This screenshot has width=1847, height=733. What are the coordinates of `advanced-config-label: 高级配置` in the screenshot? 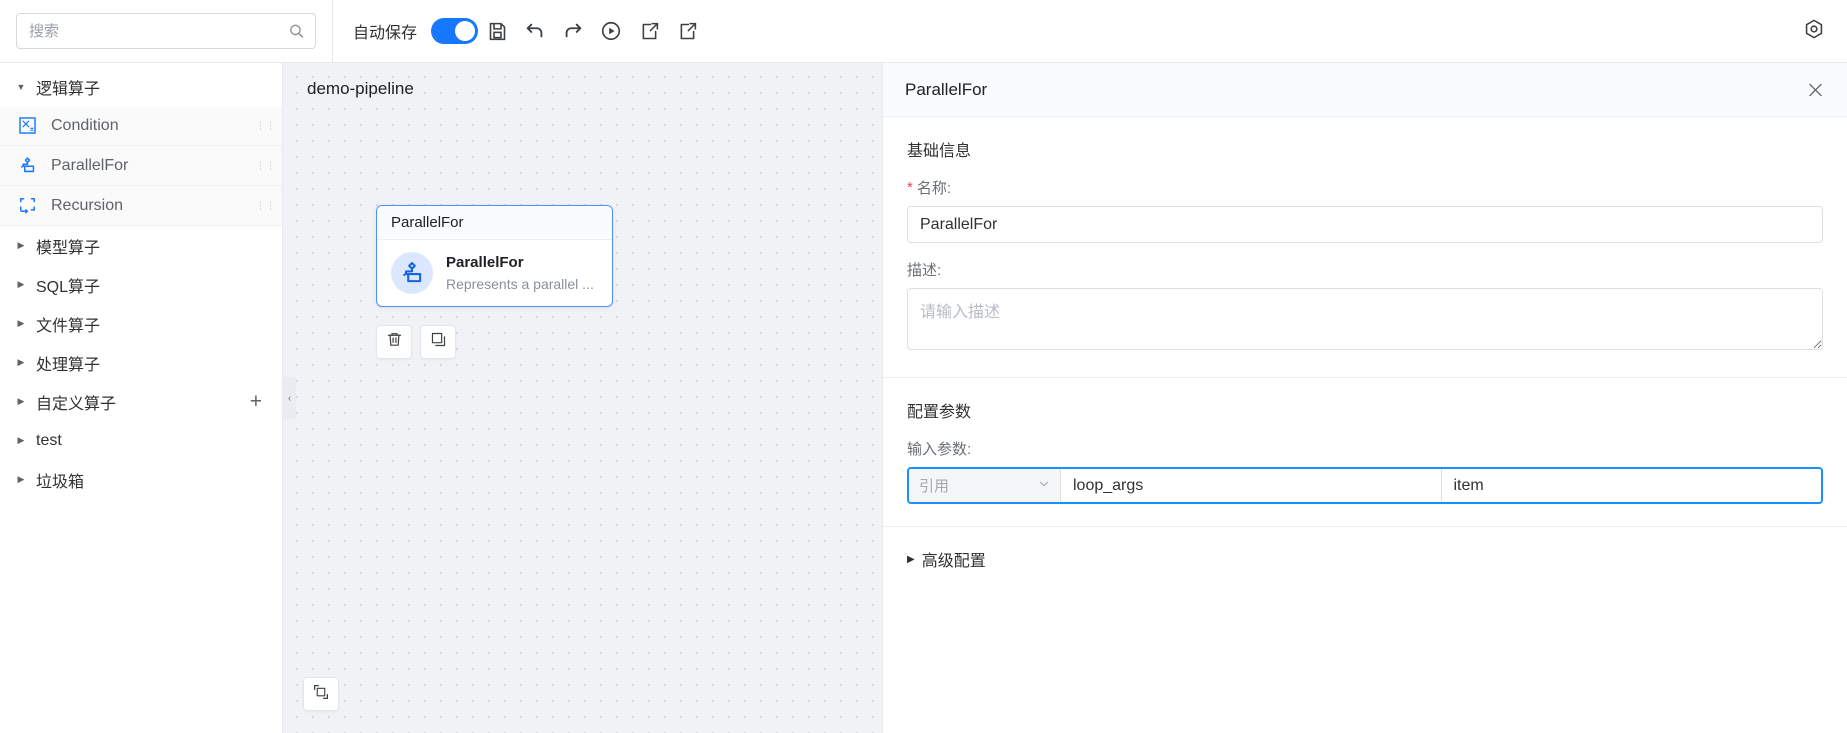 It's located at (953, 561).